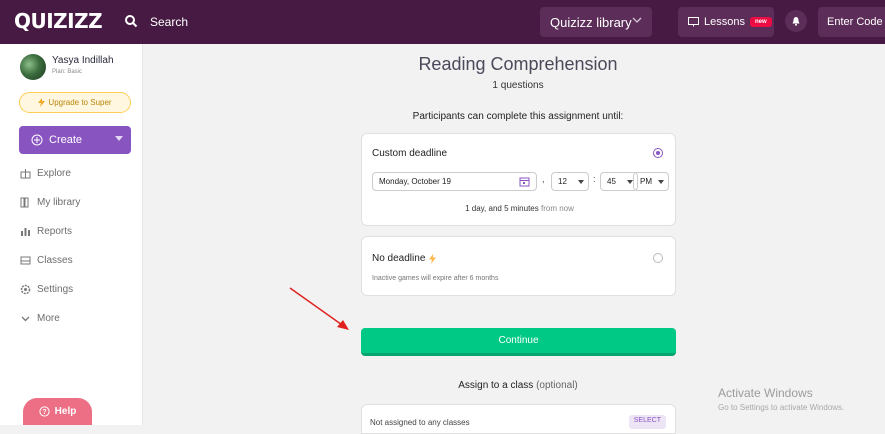  I want to click on assign-optional-text: (optional), so click(557, 385).